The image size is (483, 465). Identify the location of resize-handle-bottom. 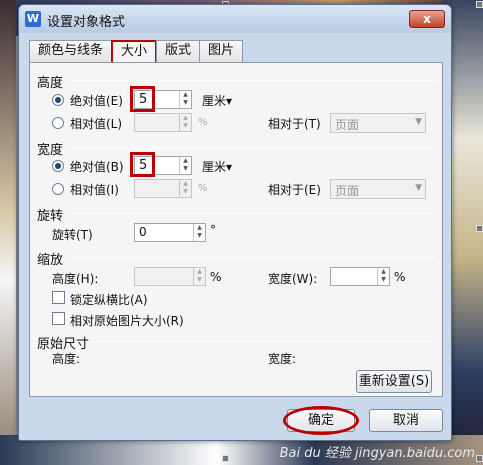
(225, 458).